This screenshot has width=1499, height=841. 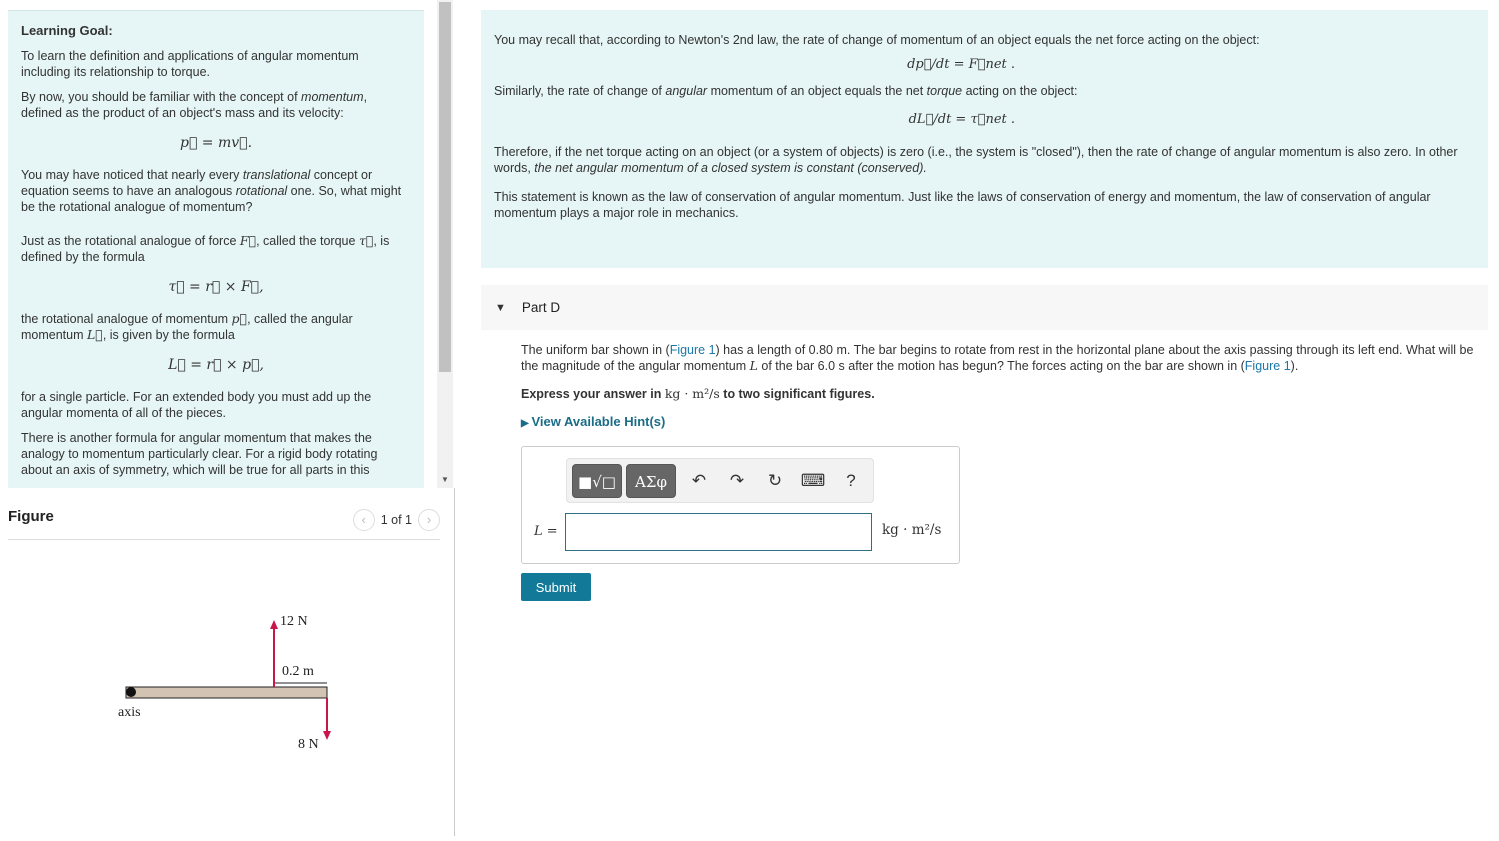 I want to click on figure-page-count: 1 of 1, so click(x=396, y=520).